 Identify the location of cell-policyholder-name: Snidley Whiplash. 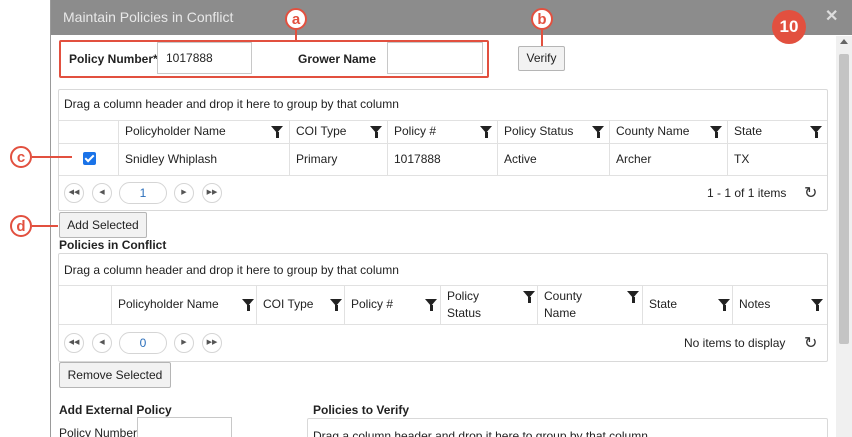
(171, 159).